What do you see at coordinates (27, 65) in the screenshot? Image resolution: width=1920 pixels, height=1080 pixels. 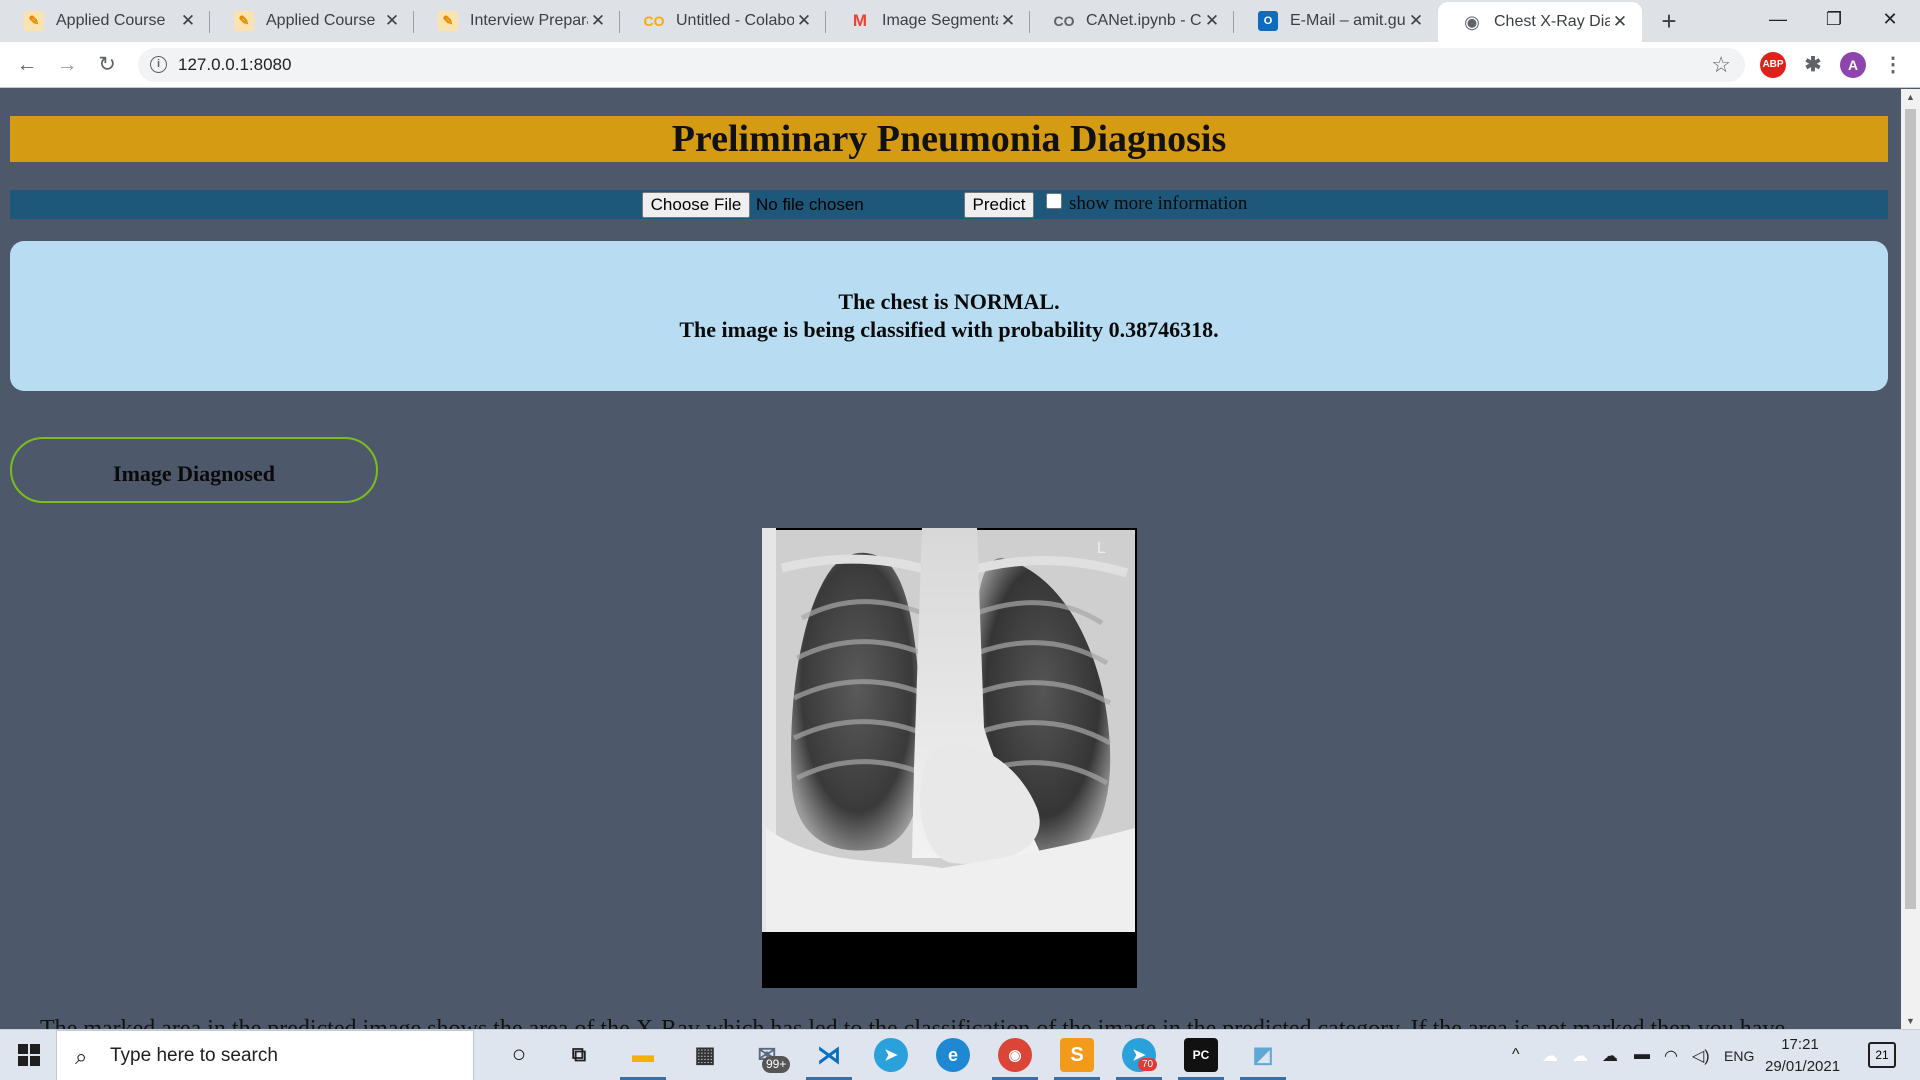 I see `back-button: ←` at bounding box center [27, 65].